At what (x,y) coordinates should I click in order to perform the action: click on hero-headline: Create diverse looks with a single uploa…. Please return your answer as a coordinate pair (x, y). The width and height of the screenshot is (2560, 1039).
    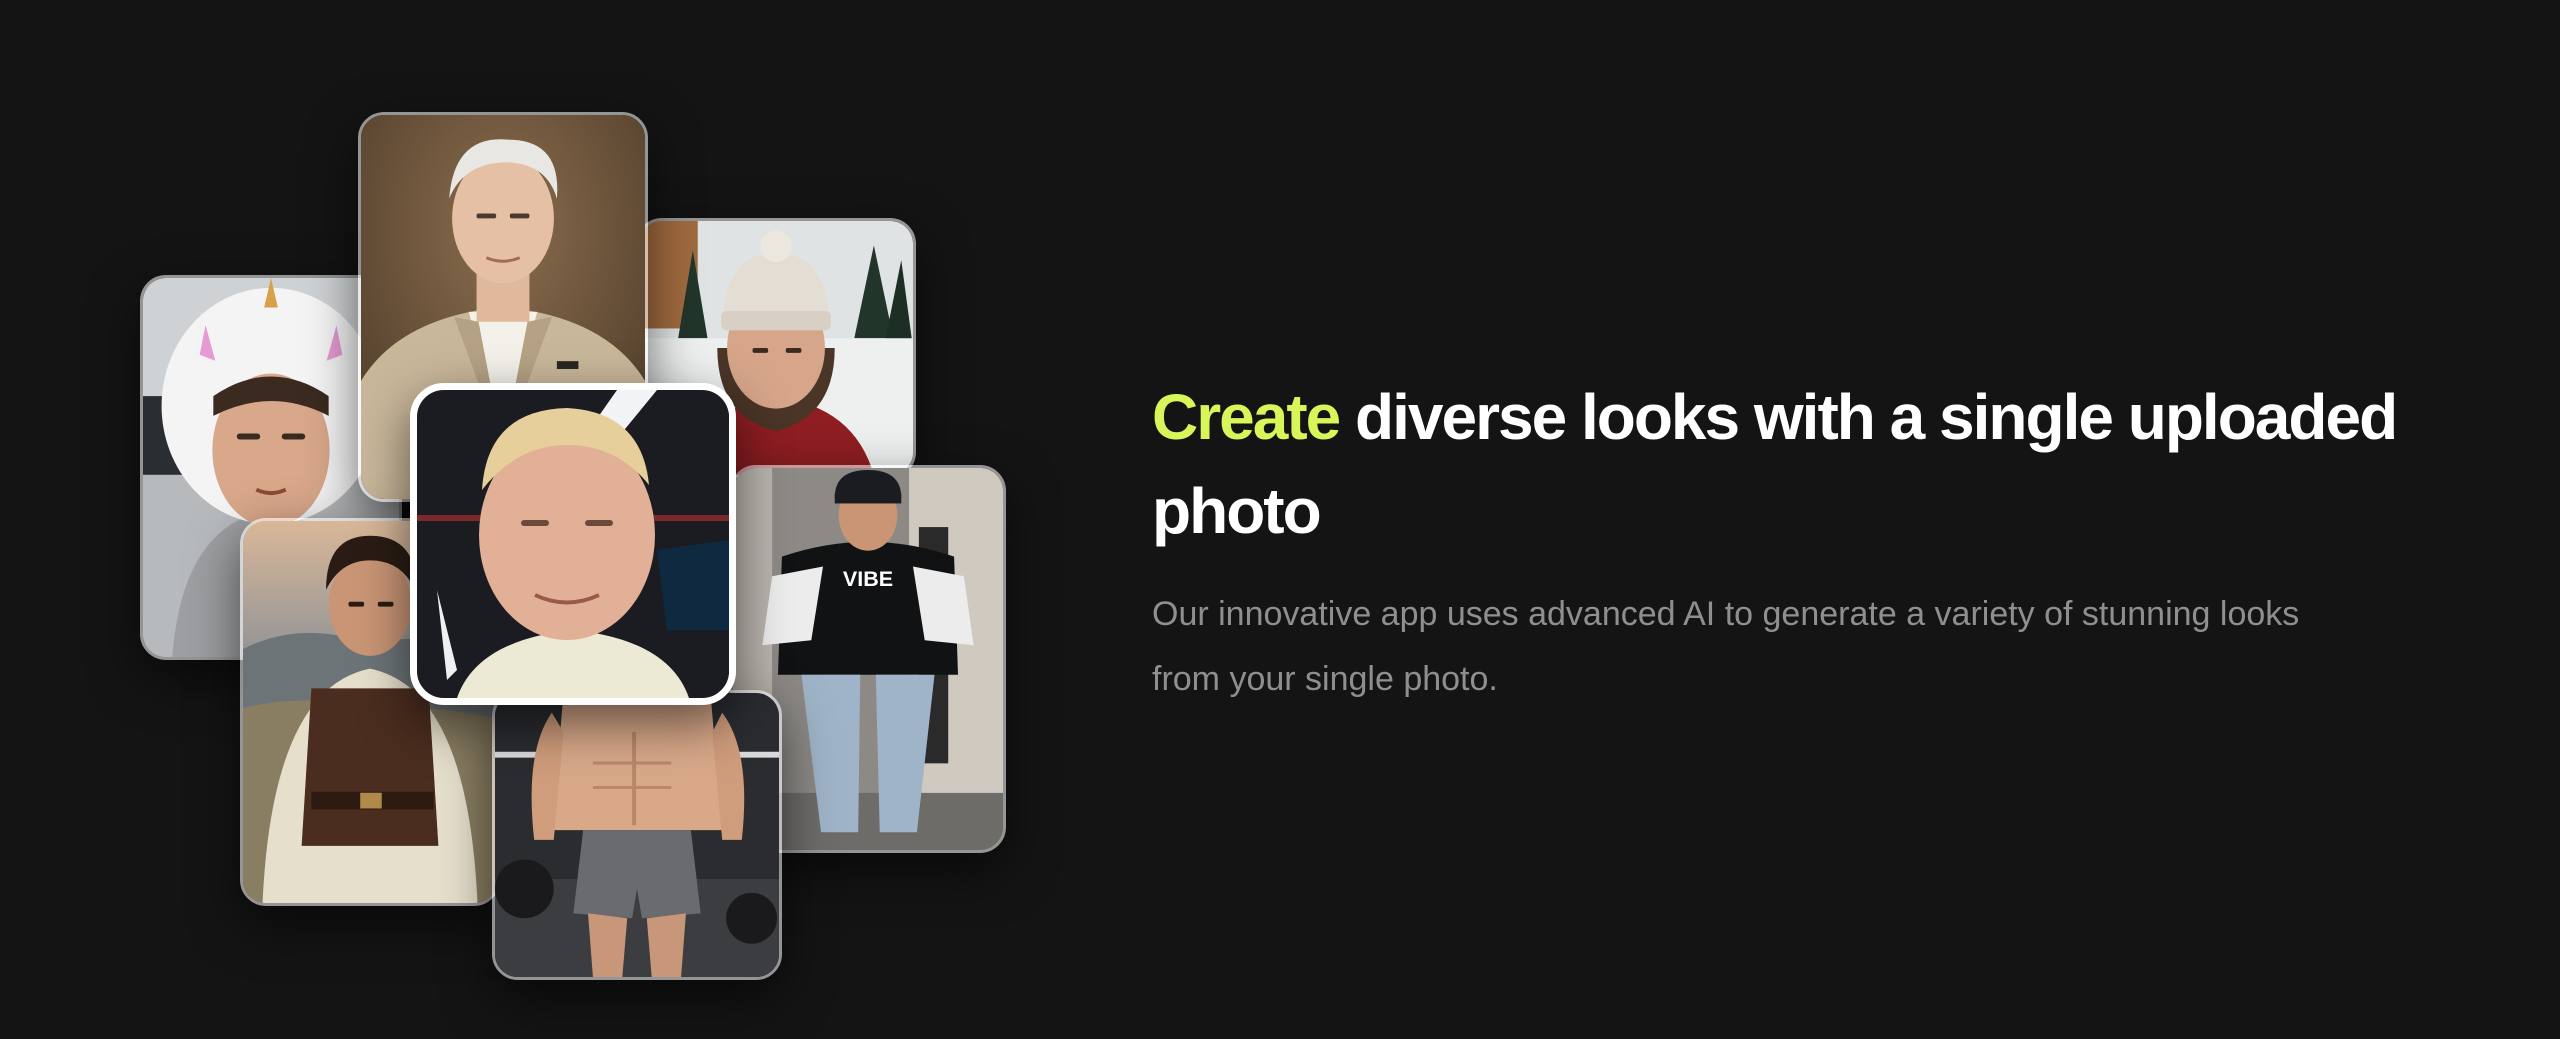
    Looking at the image, I should click on (1797, 464).